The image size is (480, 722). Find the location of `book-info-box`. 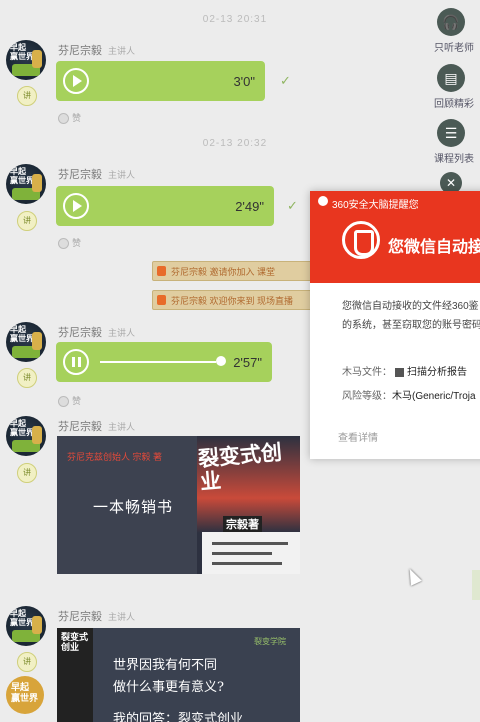

book-info-box is located at coordinates (251, 553).